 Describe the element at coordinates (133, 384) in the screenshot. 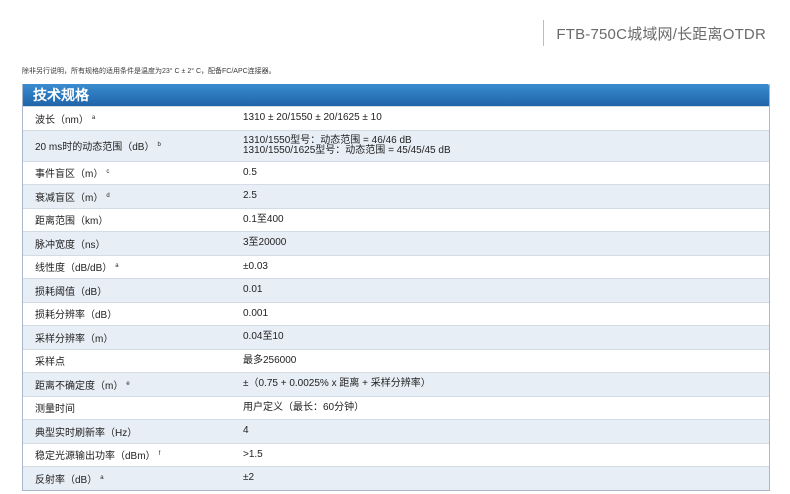

I see `spec-label: 距离不确定度（m） e` at that location.